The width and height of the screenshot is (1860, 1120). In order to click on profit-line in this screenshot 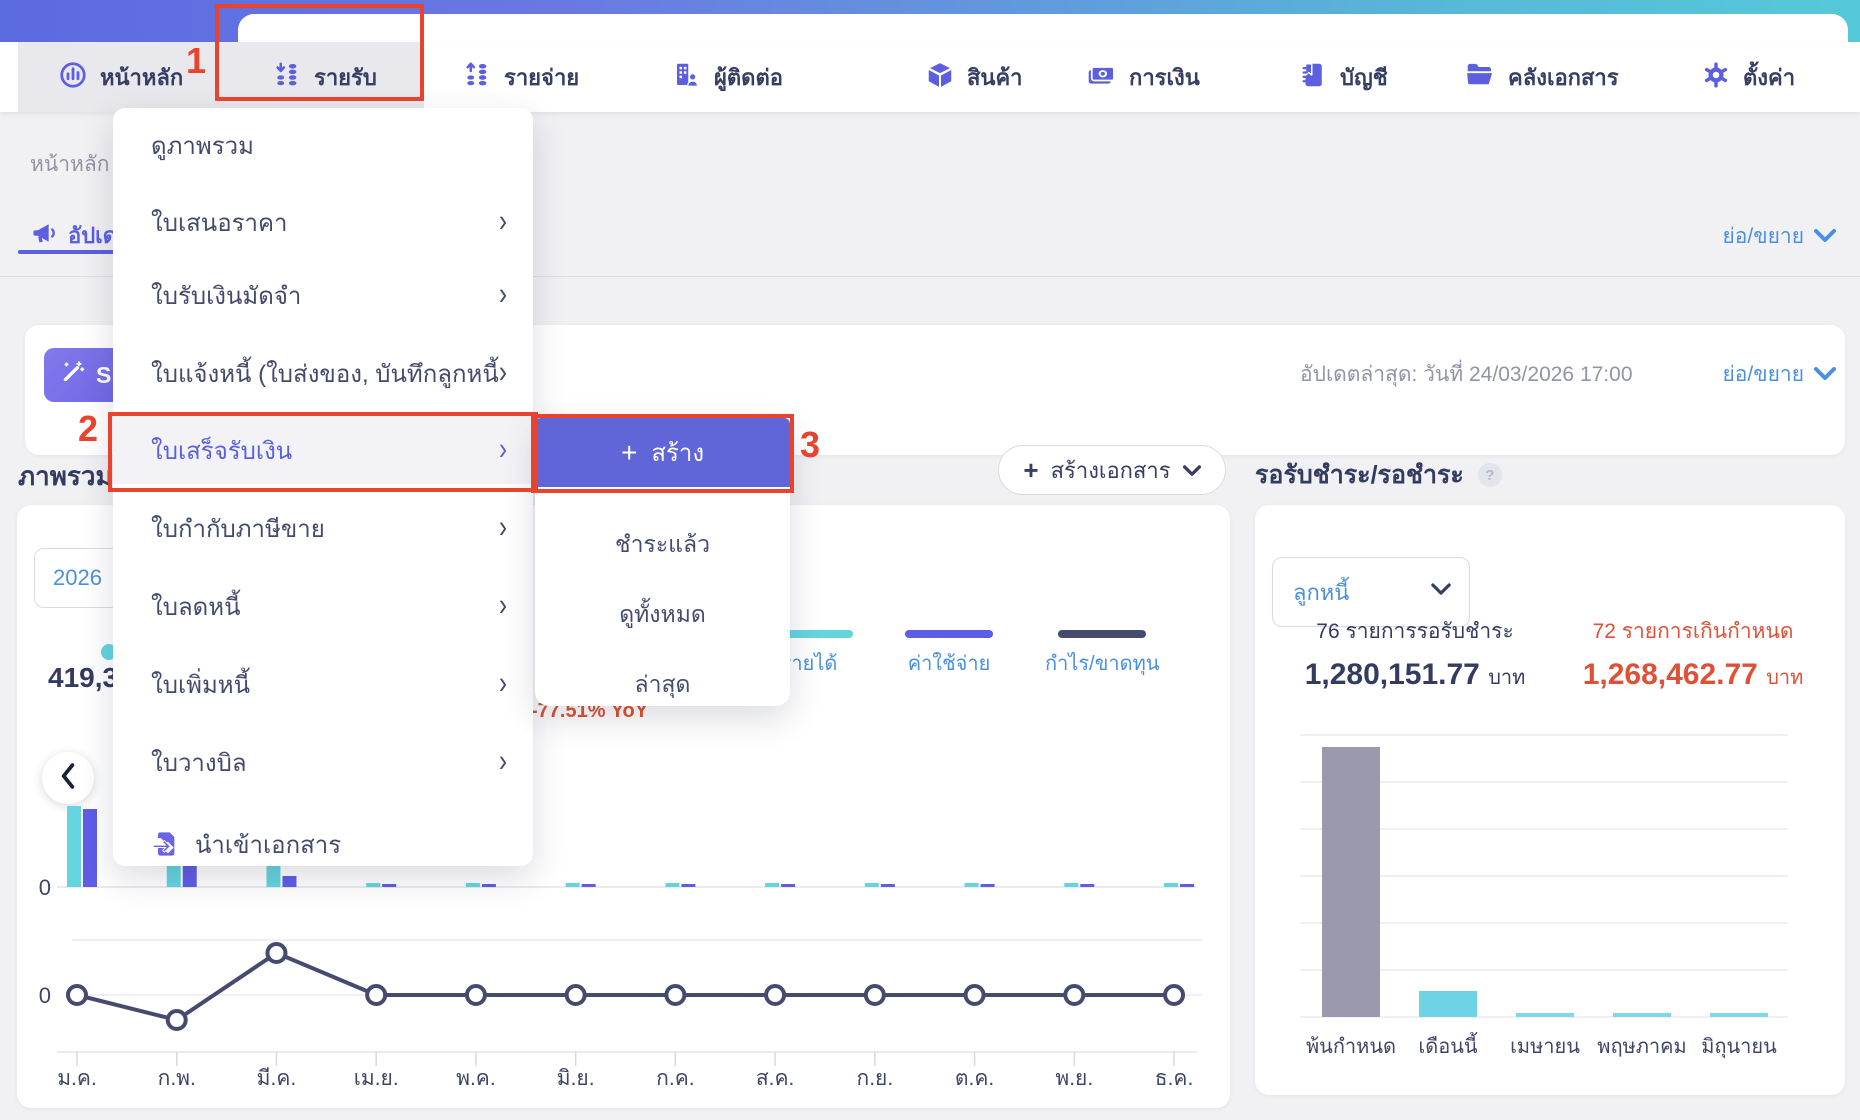, I will do `click(625, 986)`.